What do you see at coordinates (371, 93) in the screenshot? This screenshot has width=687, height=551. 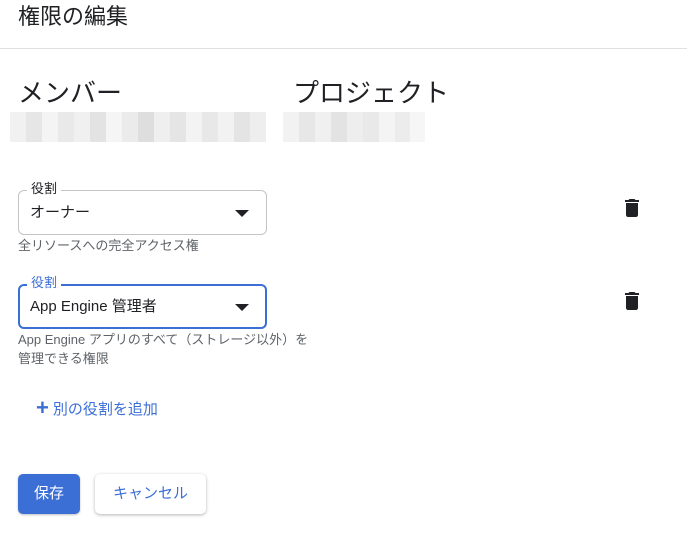 I see `project-heading: プロジェクト` at bounding box center [371, 93].